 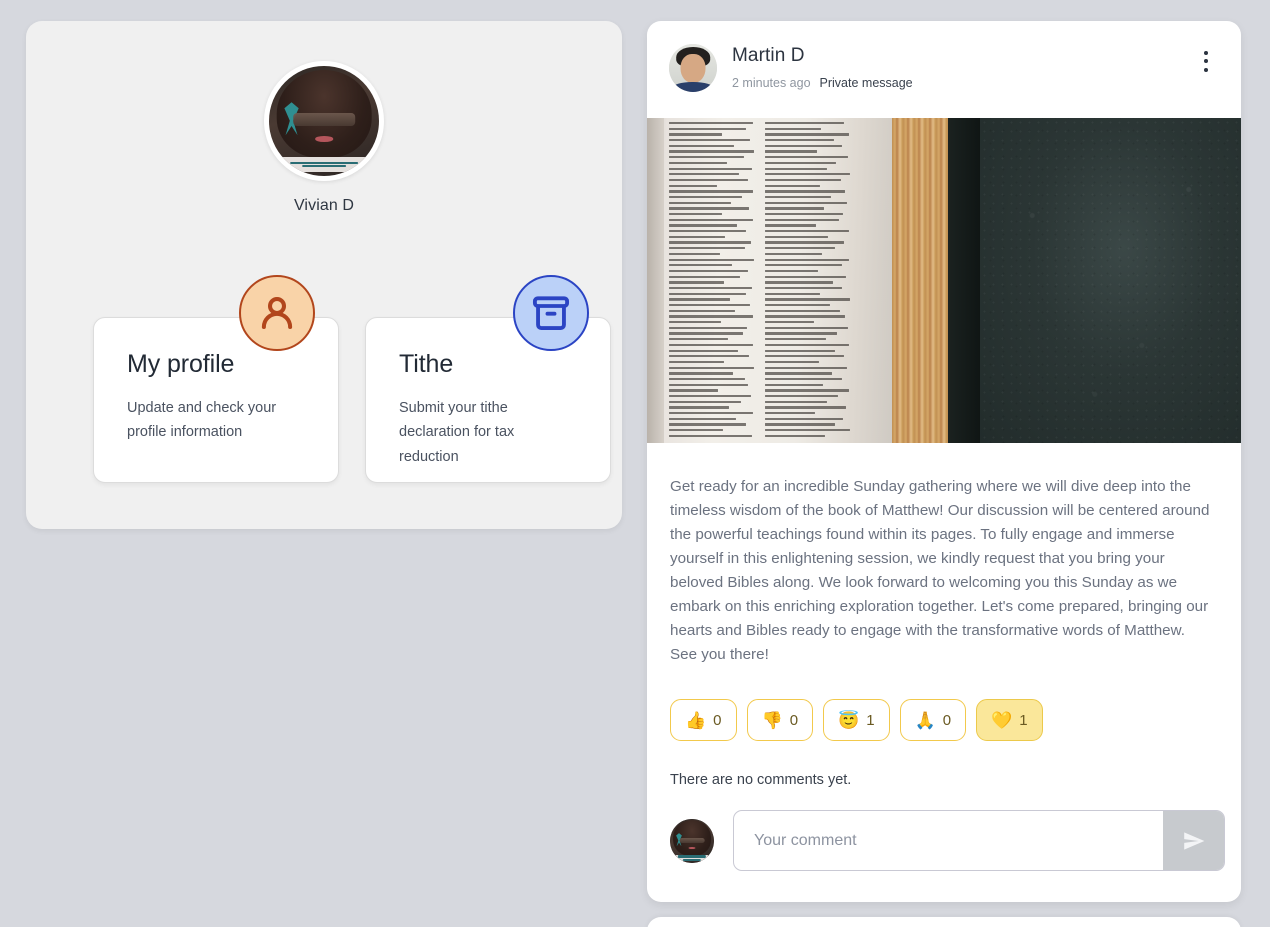 I want to click on reaction-bar: 👍 0 👎 0 😇 1 🙏 0 💛 1, so click(x=944, y=704).